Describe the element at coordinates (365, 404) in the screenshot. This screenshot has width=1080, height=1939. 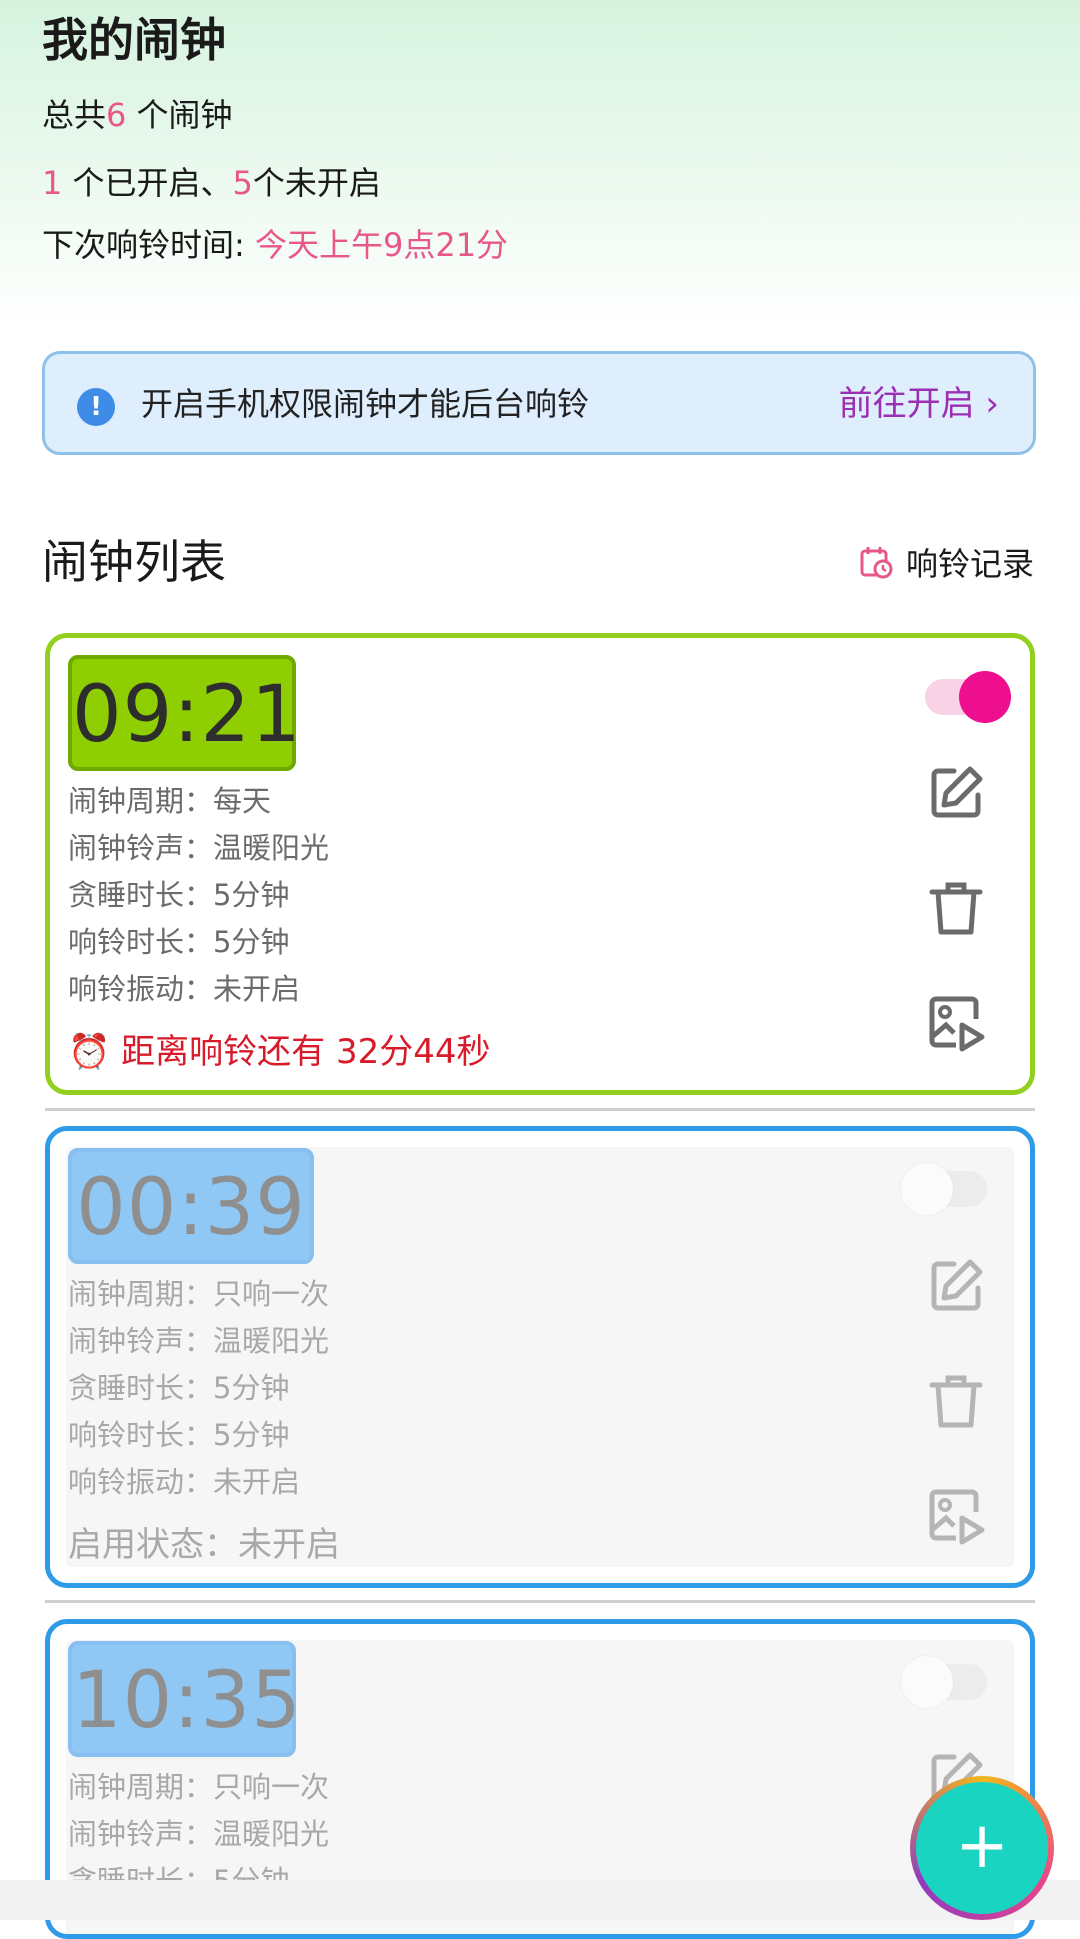
I see `banner-text: 开启手机权限闹钟才能后台响铃` at that location.